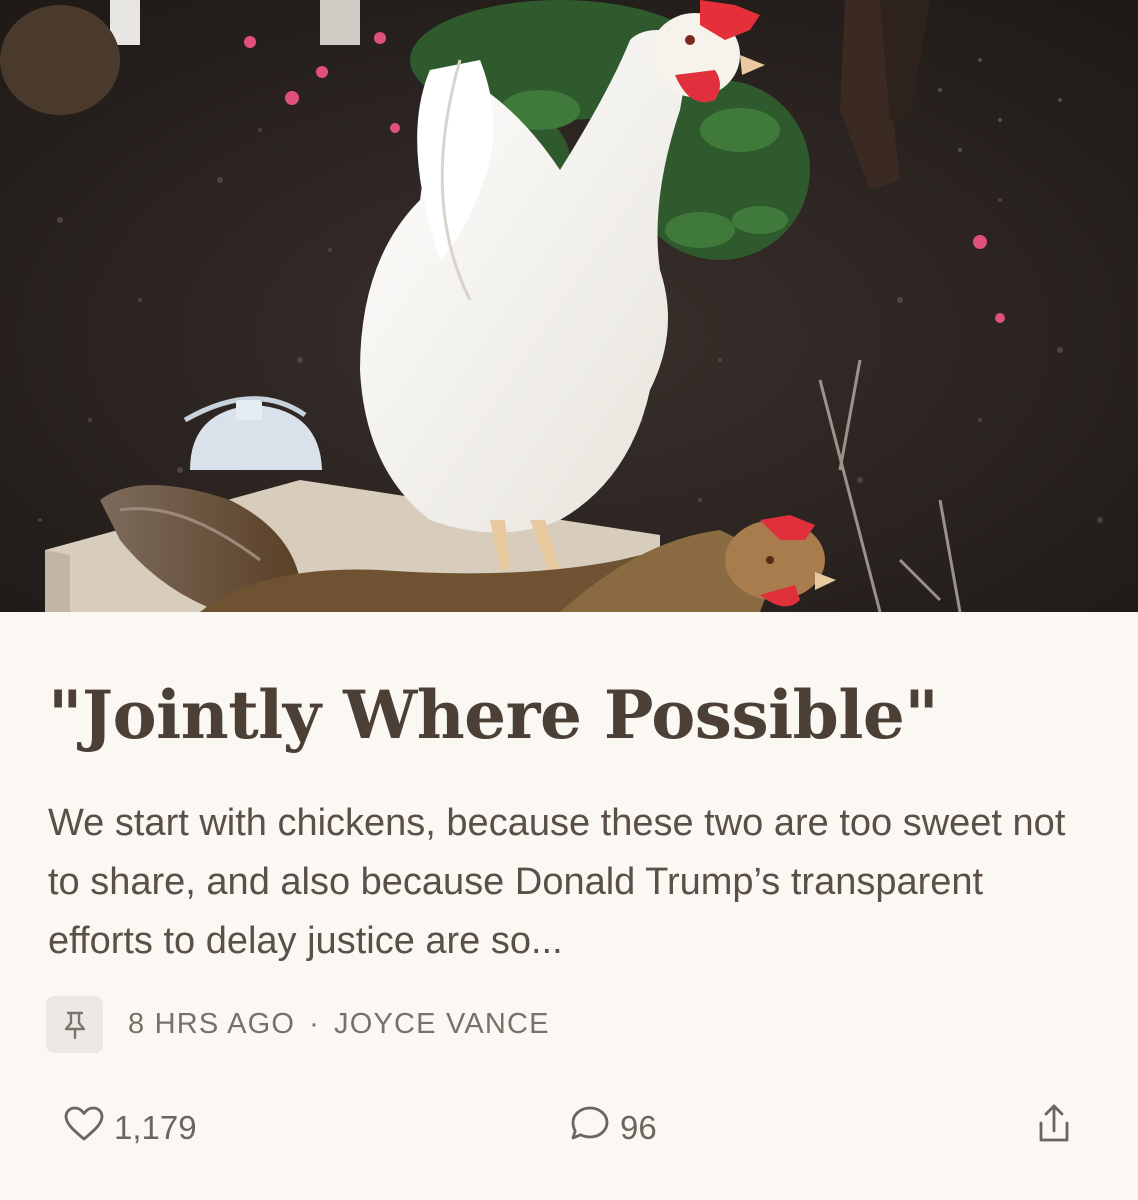 This screenshot has height=1200, width=1138. I want to click on comment-button: 96, so click(613, 1128).